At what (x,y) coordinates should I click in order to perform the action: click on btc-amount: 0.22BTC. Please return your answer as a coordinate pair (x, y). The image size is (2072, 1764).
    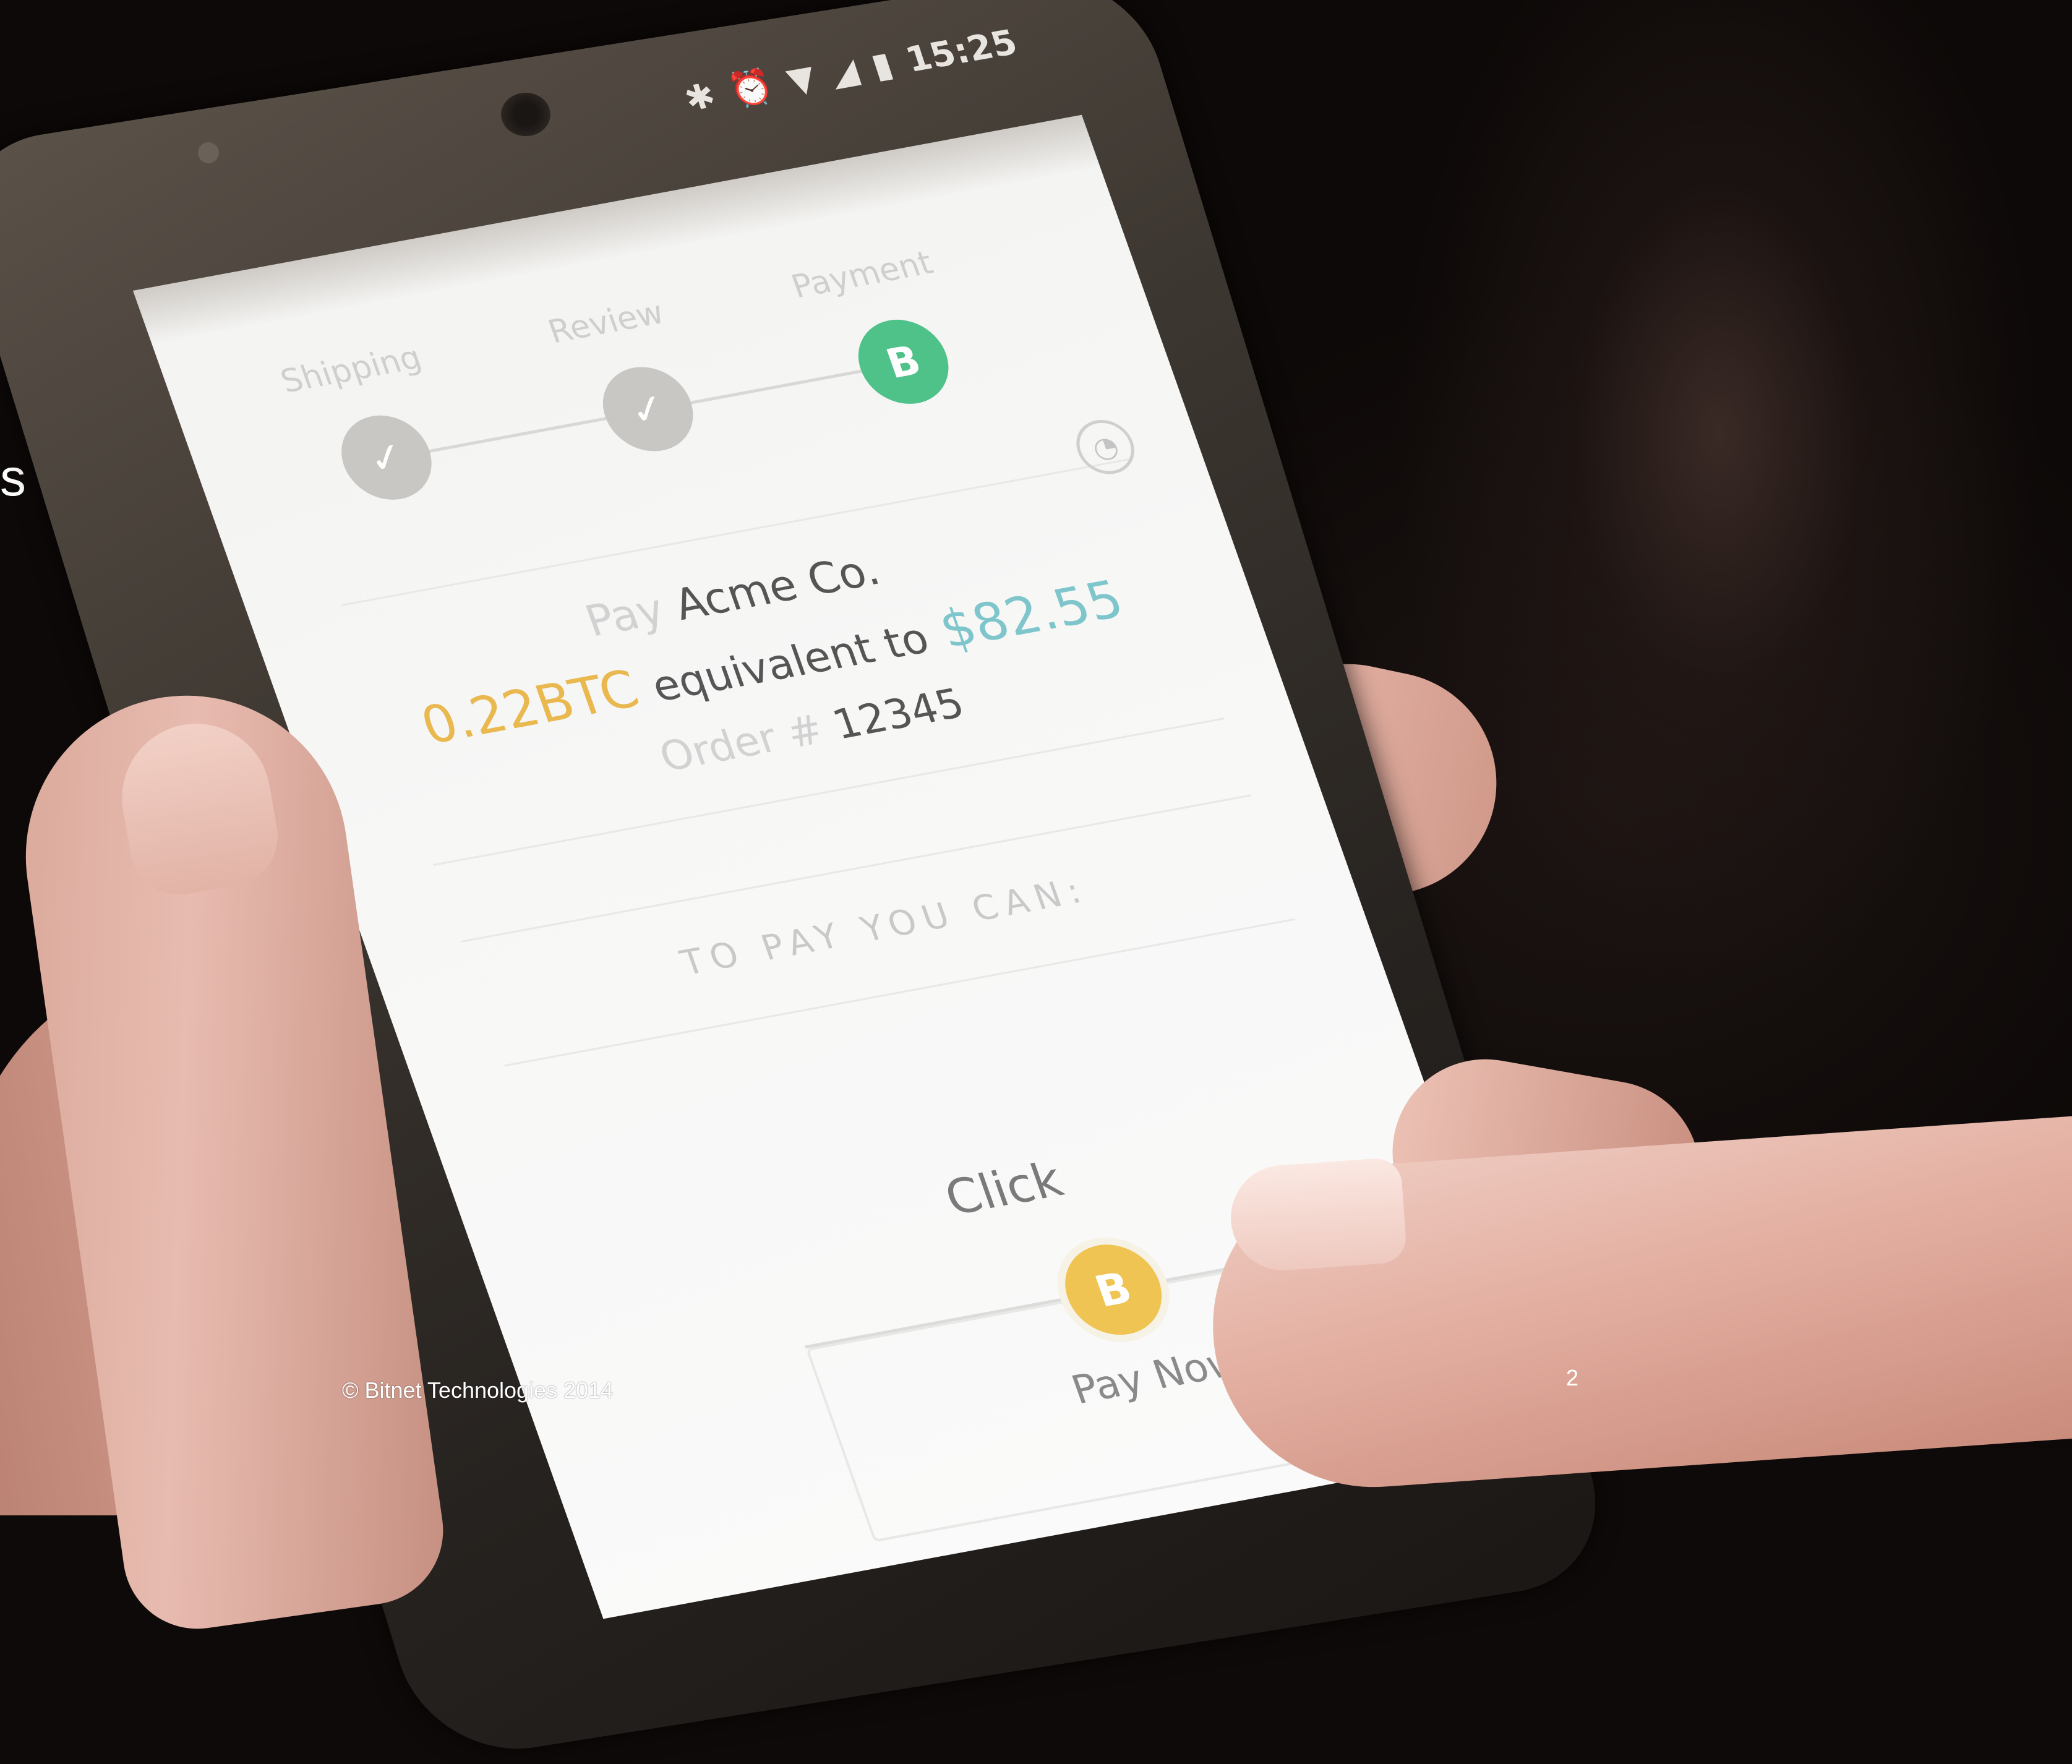
    Looking at the image, I should click on (530, 707).